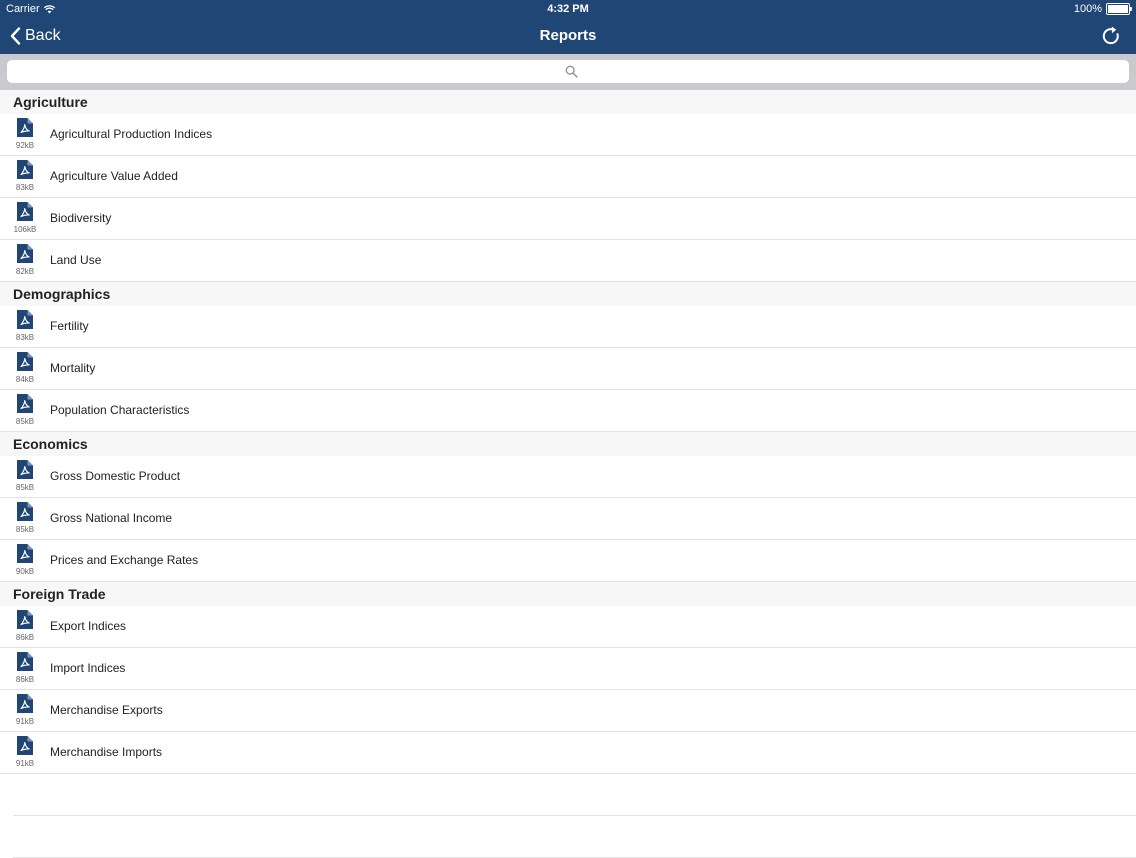 This screenshot has width=1136, height=858. Describe the element at coordinates (131, 134) in the screenshot. I see `report-title: Agricultural Production Indices` at that location.